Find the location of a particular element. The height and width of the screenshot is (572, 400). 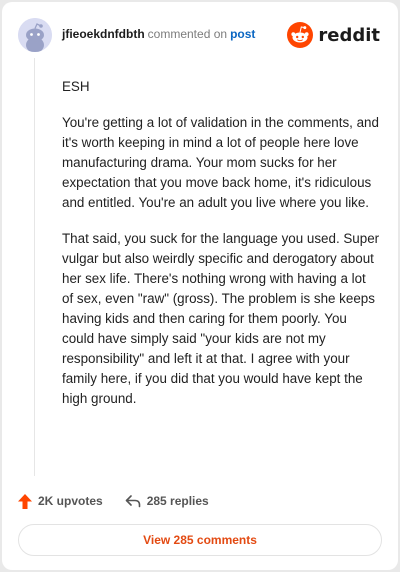

reddit-wordmark: reddit is located at coordinates (349, 35).